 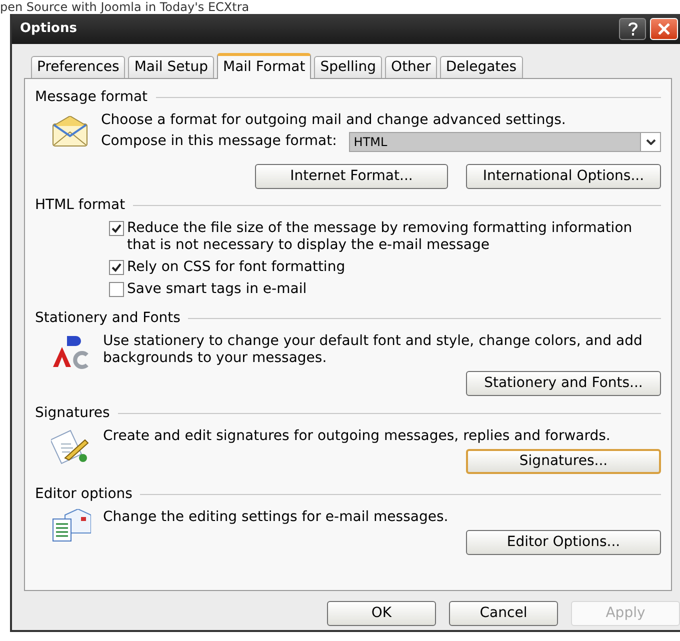 I want to click on tab: Preferences, so click(x=78, y=67).